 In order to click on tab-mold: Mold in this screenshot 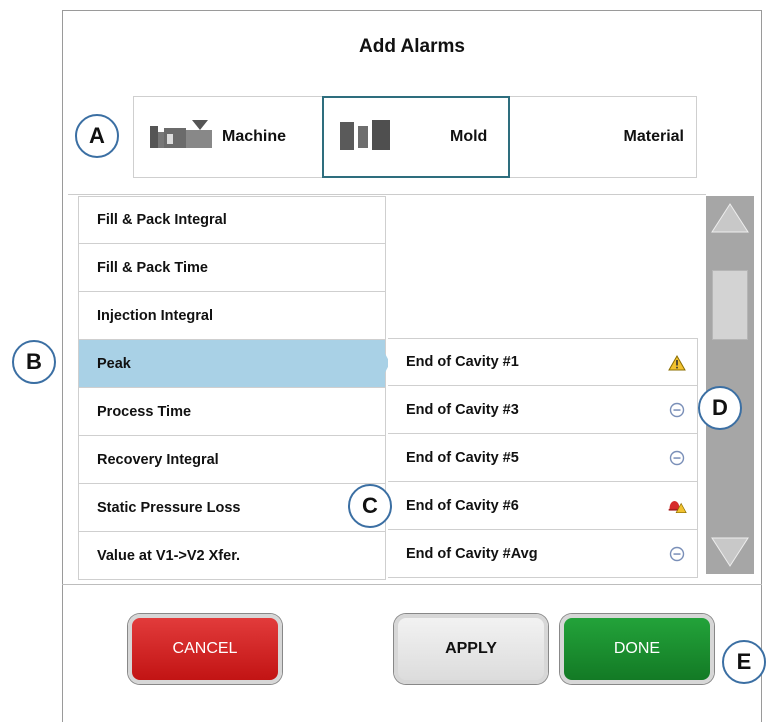, I will do `click(416, 137)`.